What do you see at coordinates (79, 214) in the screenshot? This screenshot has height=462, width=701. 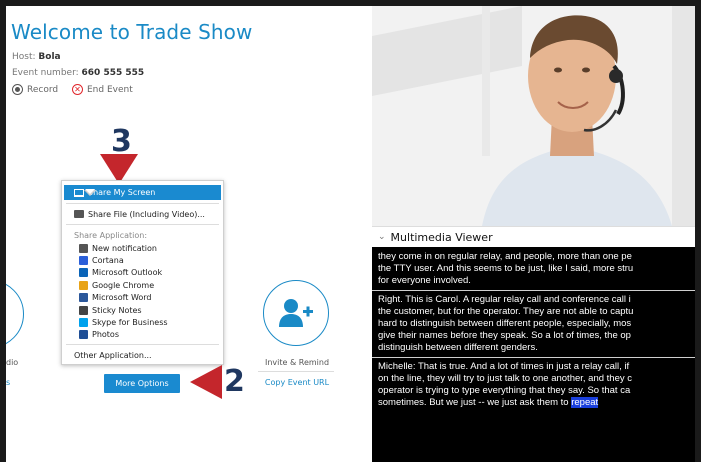 I see `folder-icon` at bounding box center [79, 214].